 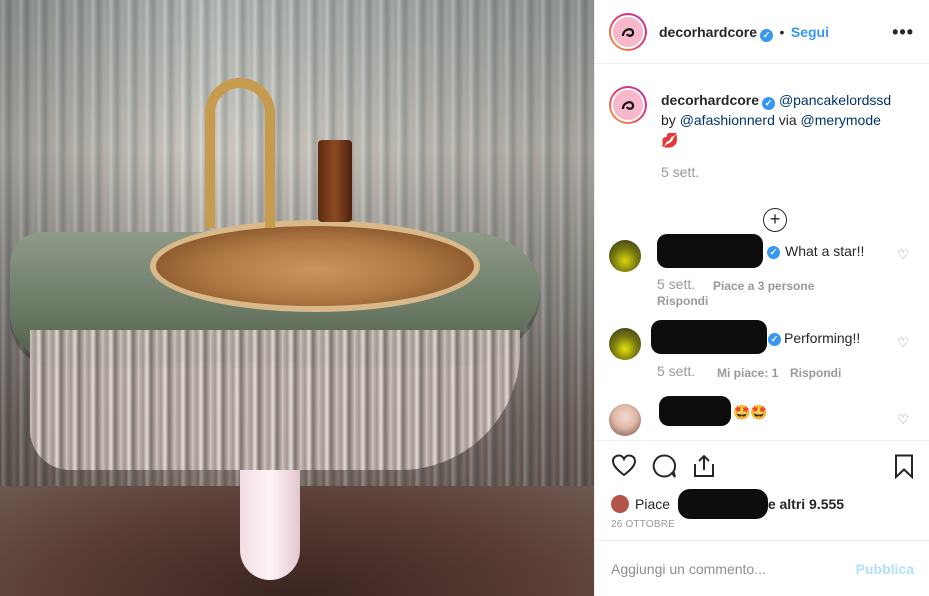 I want to click on post-header: decorhardcore ✓ • Segui •••, so click(x=762, y=32).